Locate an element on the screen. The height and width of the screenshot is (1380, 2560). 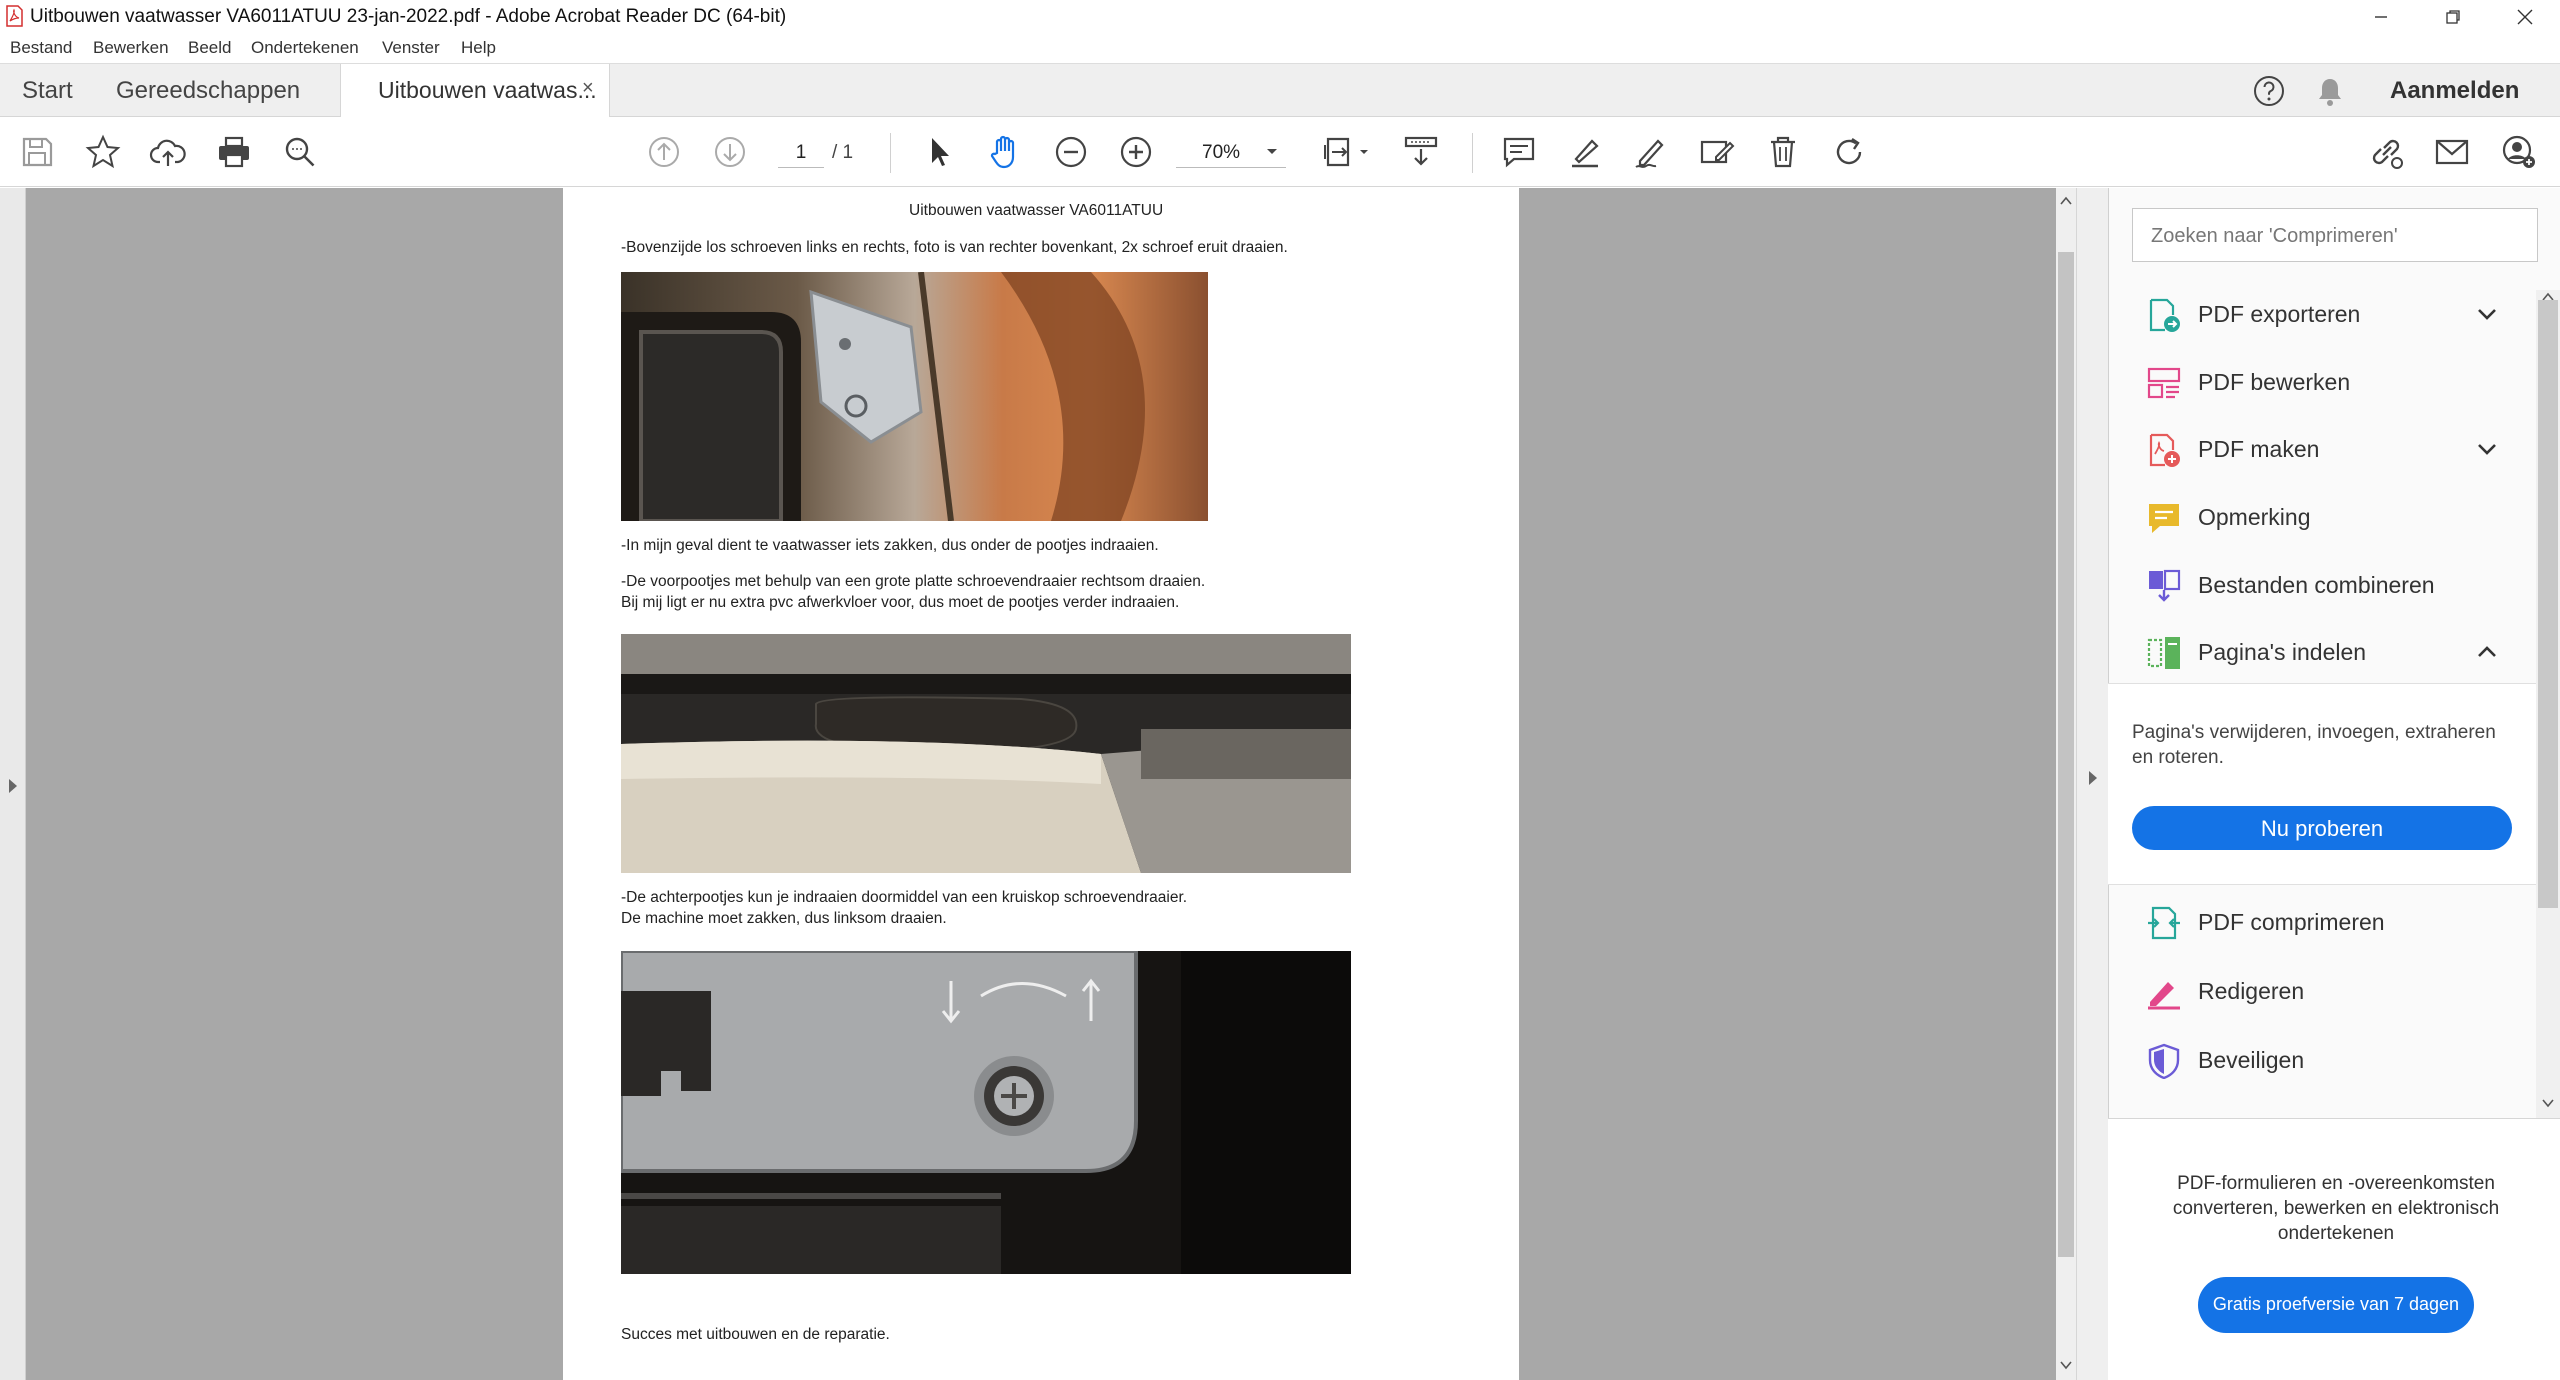
save-button is located at coordinates (37, 152).